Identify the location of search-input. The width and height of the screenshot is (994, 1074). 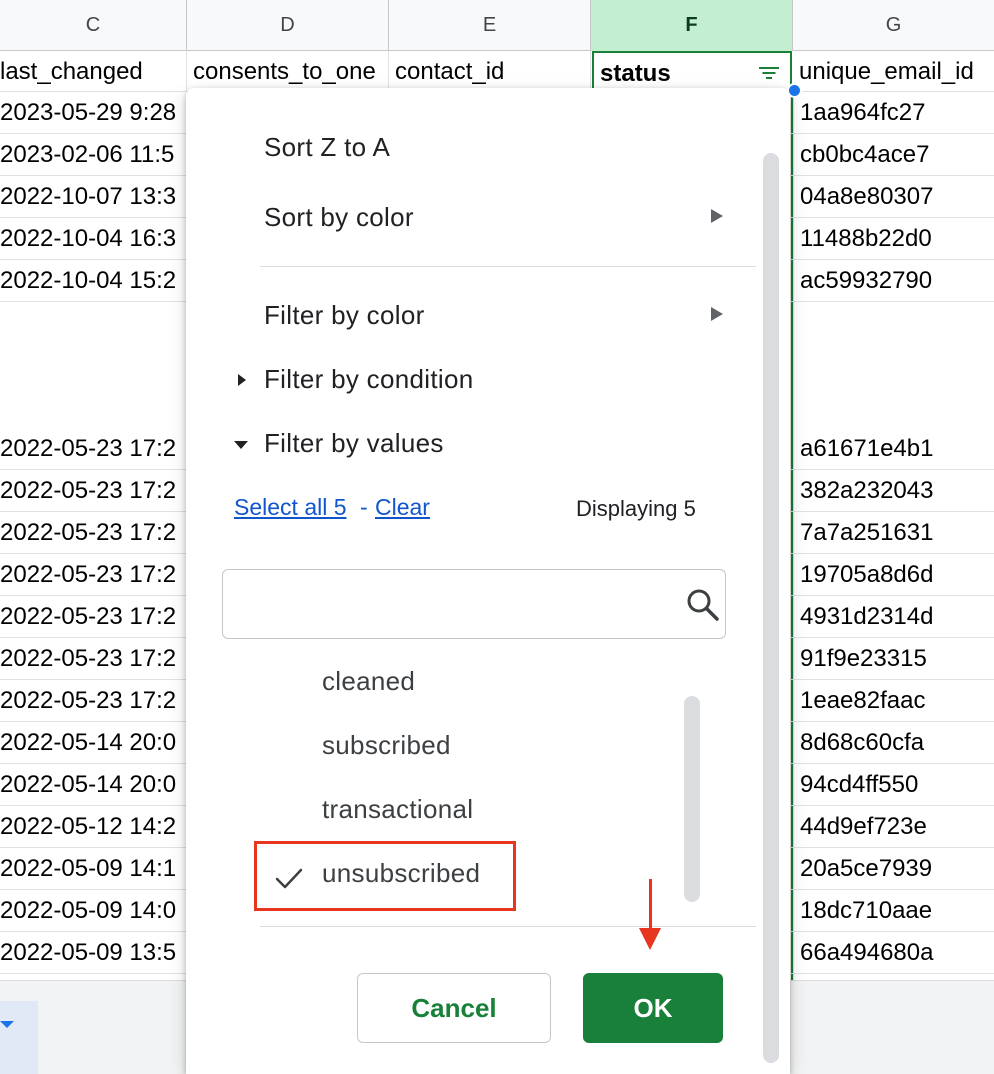
(455, 604).